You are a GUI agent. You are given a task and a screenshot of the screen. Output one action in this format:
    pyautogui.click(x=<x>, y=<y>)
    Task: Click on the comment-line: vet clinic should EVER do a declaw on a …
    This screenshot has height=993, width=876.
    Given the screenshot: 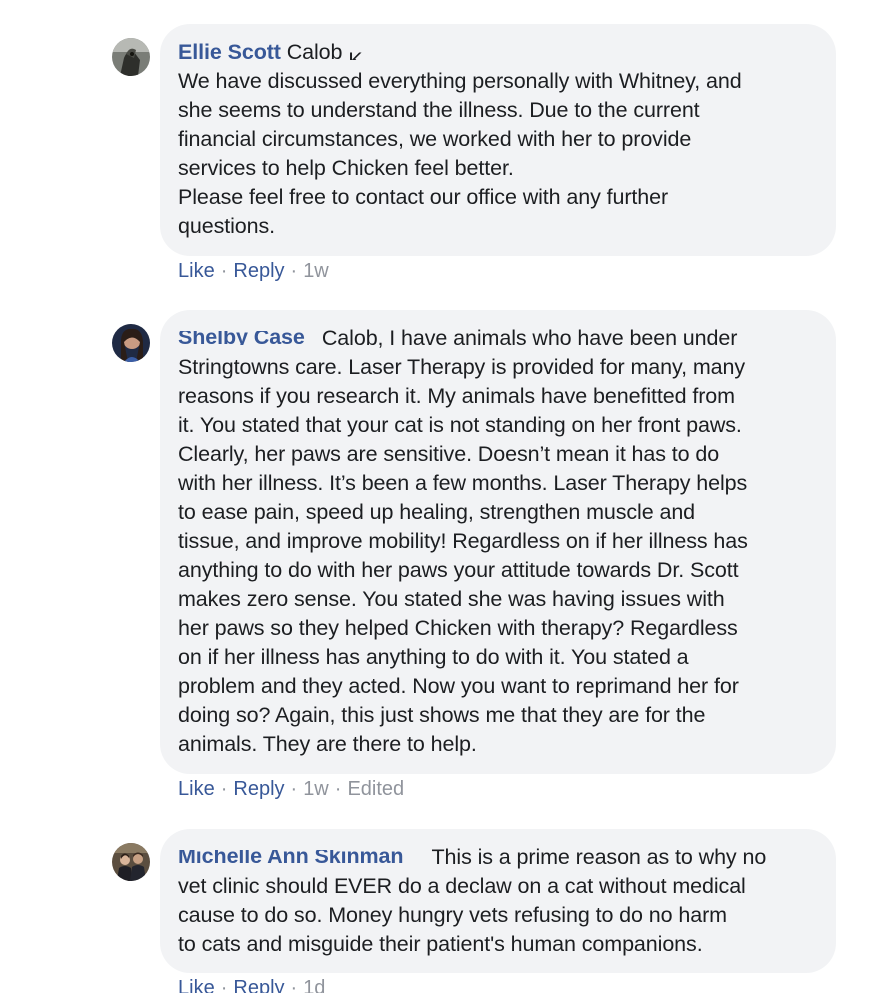 What is the action you would take?
    pyautogui.click(x=462, y=886)
    